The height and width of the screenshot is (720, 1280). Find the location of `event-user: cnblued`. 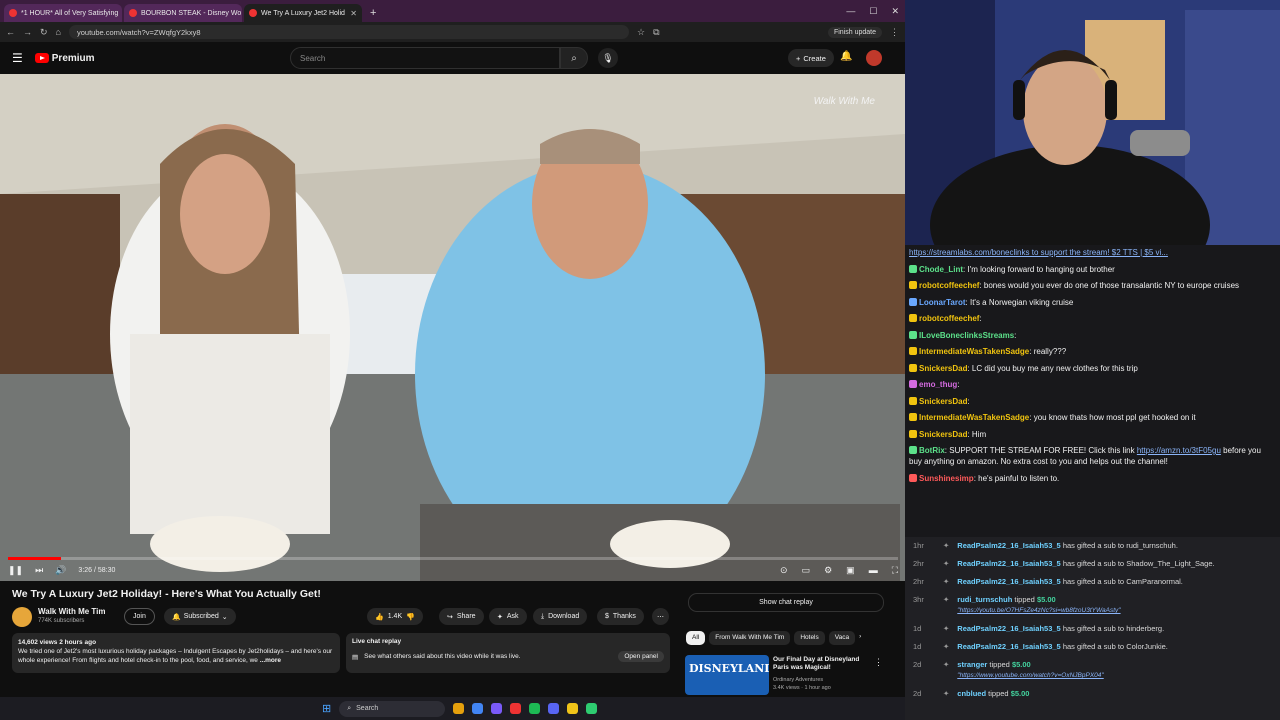

event-user: cnblued is located at coordinates (971, 693).